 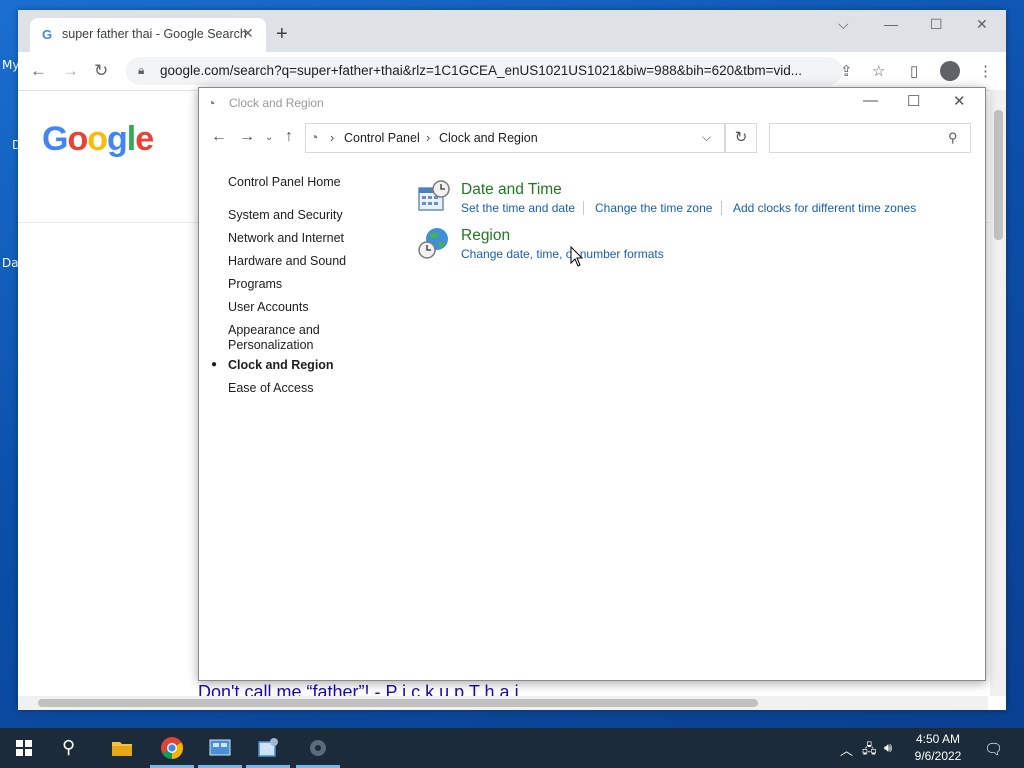 What do you see at coordinates (10, 65) in the screenshot?
I see `desktop-icon-label: My` at bounding box center [10, 65].